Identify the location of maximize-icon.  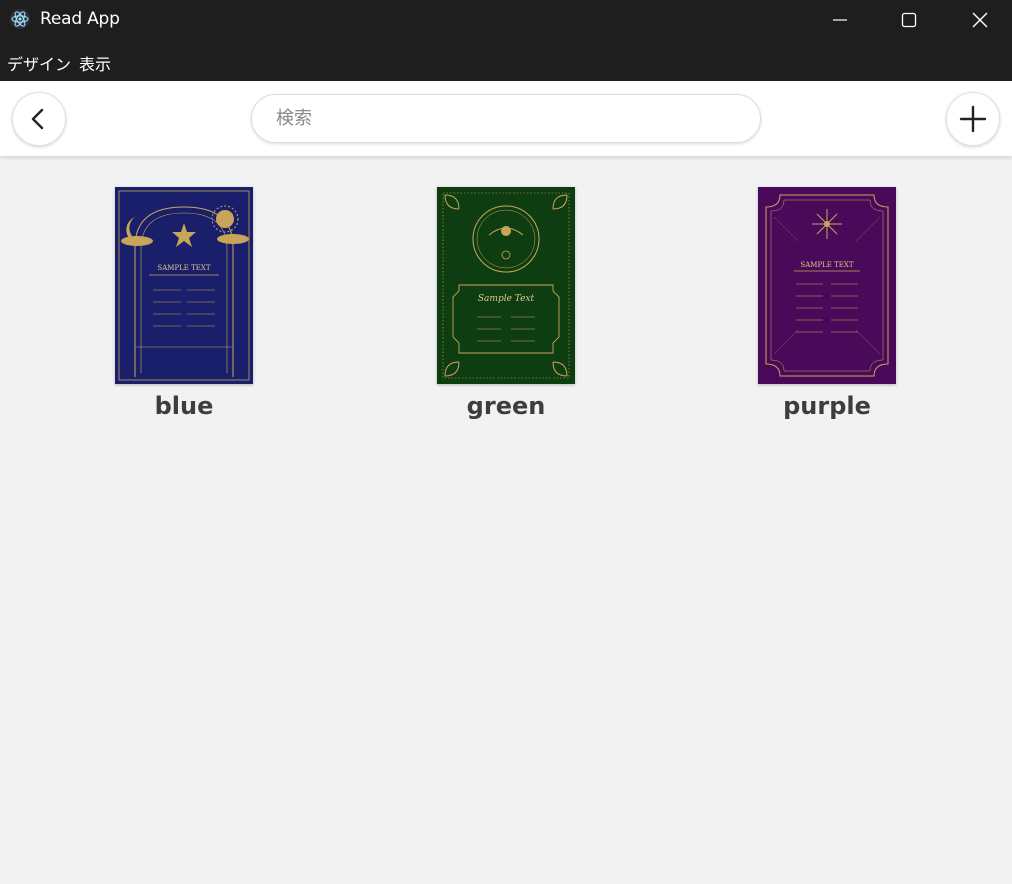
(909, 20).